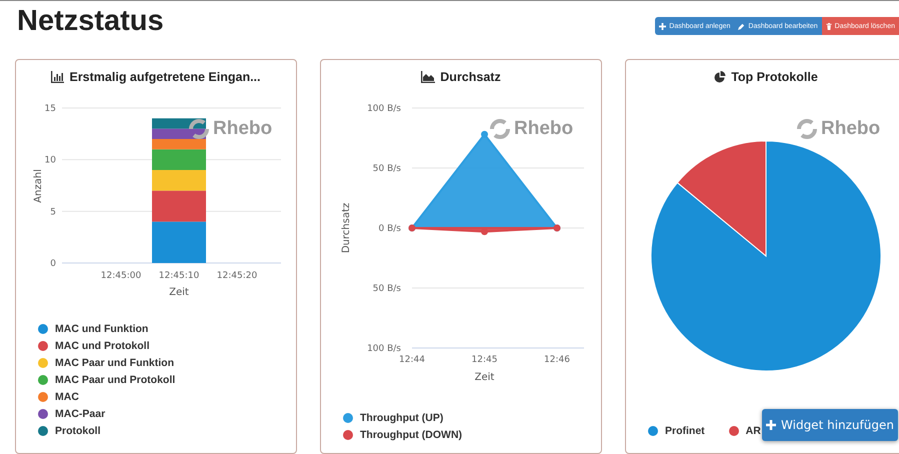 The height and width of the screenshot is (454, 899). Describe the element at coordinates (753, 430) in the screenshot. I see `legend-label: AR` at that location.